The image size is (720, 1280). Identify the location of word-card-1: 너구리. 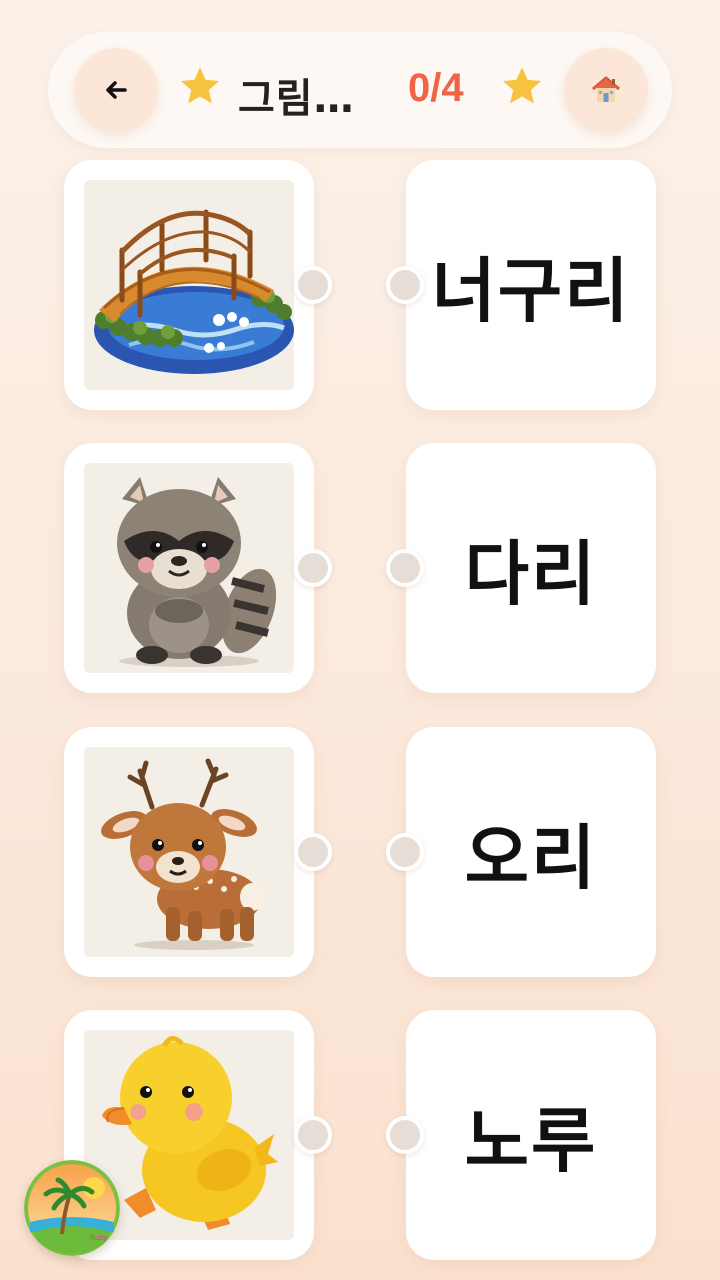
(531, 285).